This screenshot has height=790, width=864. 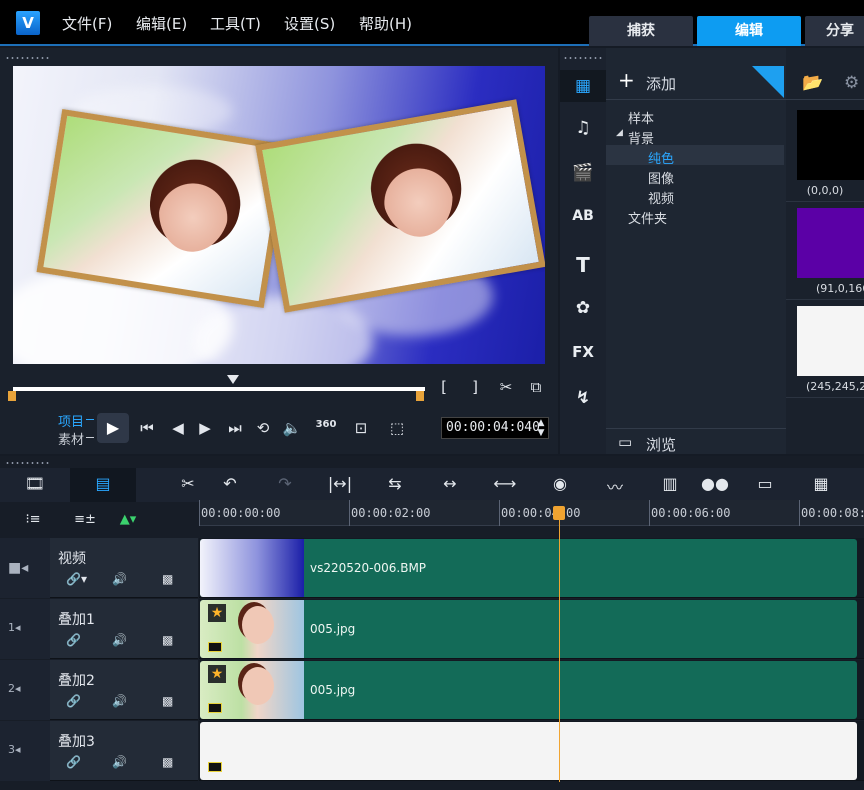 I want to click on overlay1-track-icon: 1◂, so click(x=14, y=627).